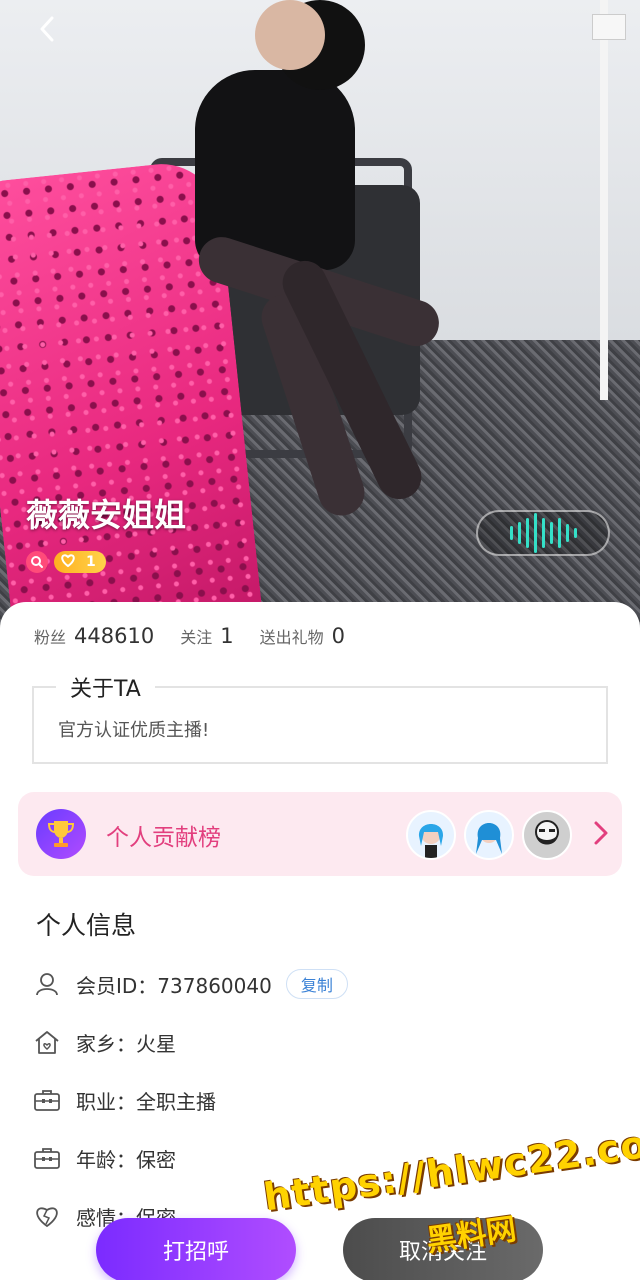 Image resolution: width=640 pixels, height=1280 pixels. Describe the element at coordinates (290, 35) in the screenshot. I see `figure-head` at that location.